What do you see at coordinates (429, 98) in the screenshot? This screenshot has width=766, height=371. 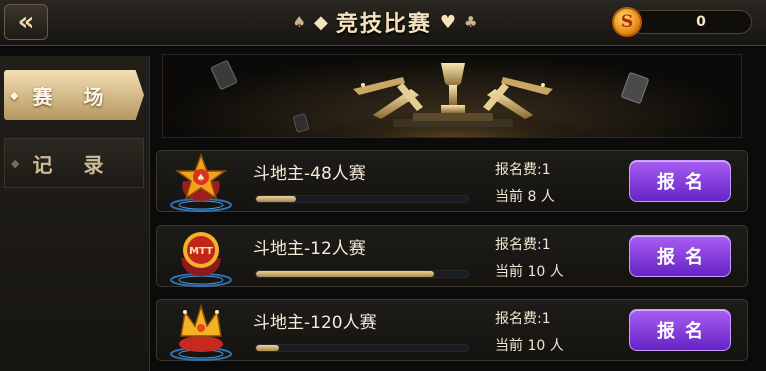 I see `trophy-illustration-icon` at bounding box center [429, 98].